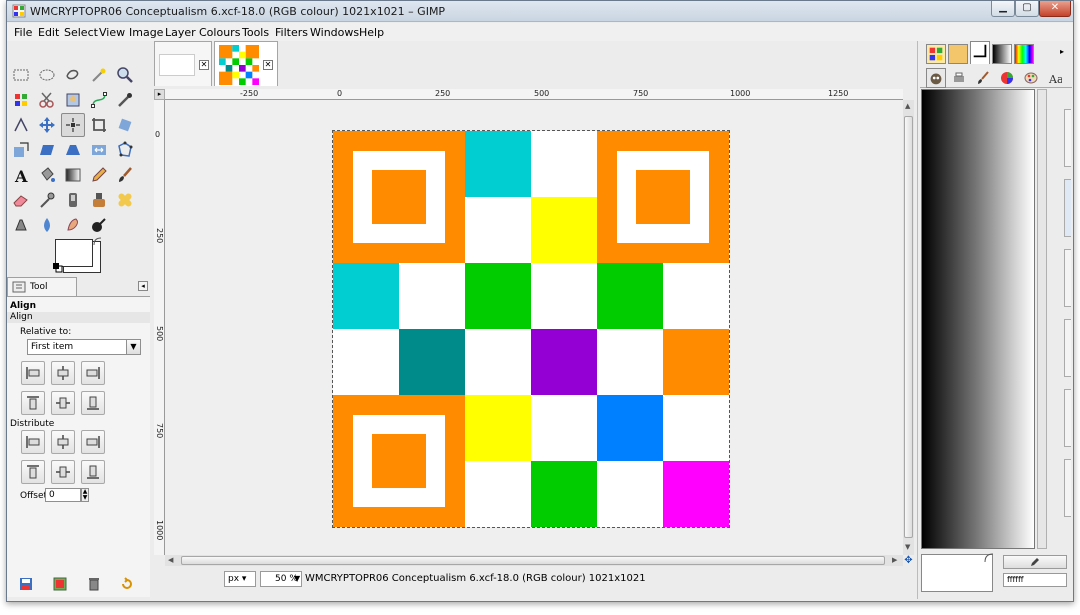 The height and width of the screenshot is (615, 1080). I want to click on measure-icon, so click(21, 125).